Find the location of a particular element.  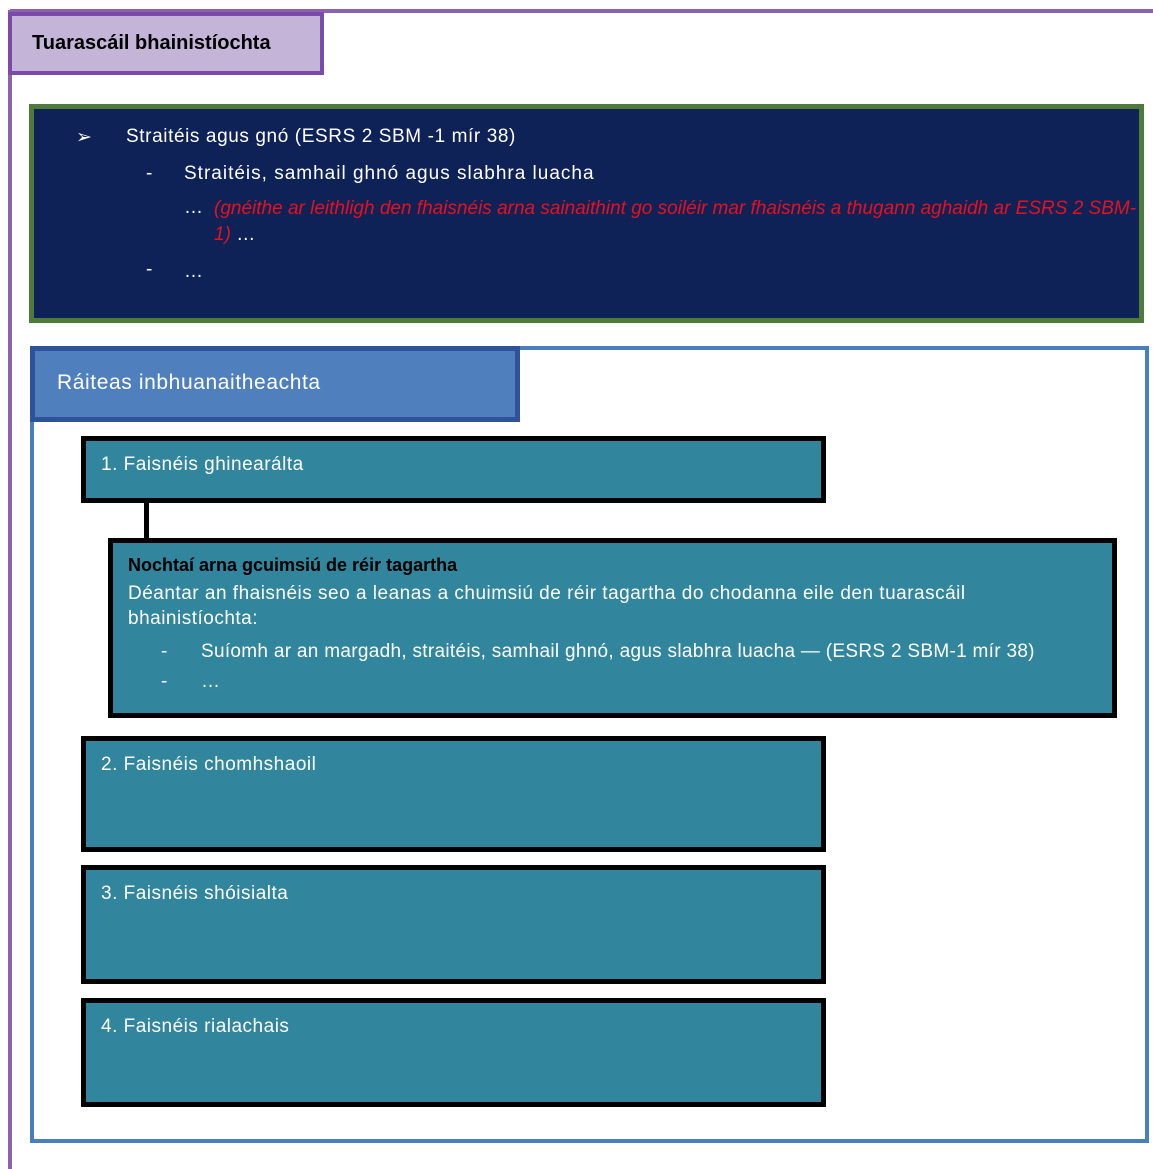

incorporated-title: Nochtaí arna gcuimsiú de réir tagartha is located at coordinates (293, 565).